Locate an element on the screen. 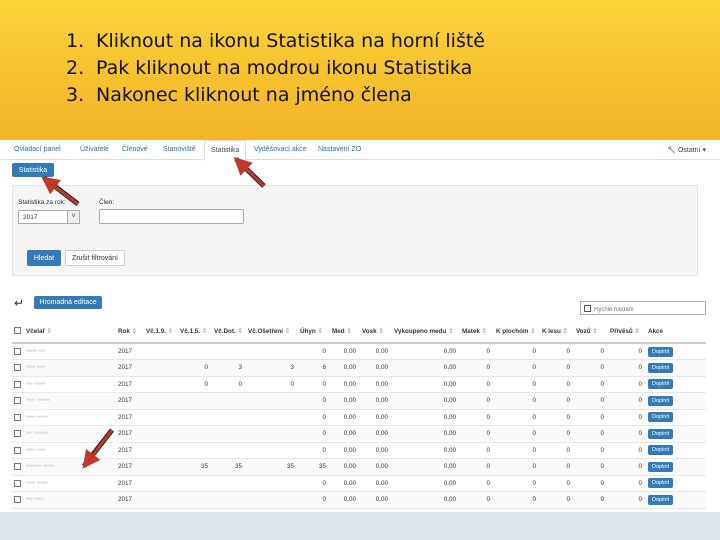 Image resolution: width=720 pixels, height=540 pixels. col-header: Matek ⇕ is located at coordinates (477, 332).